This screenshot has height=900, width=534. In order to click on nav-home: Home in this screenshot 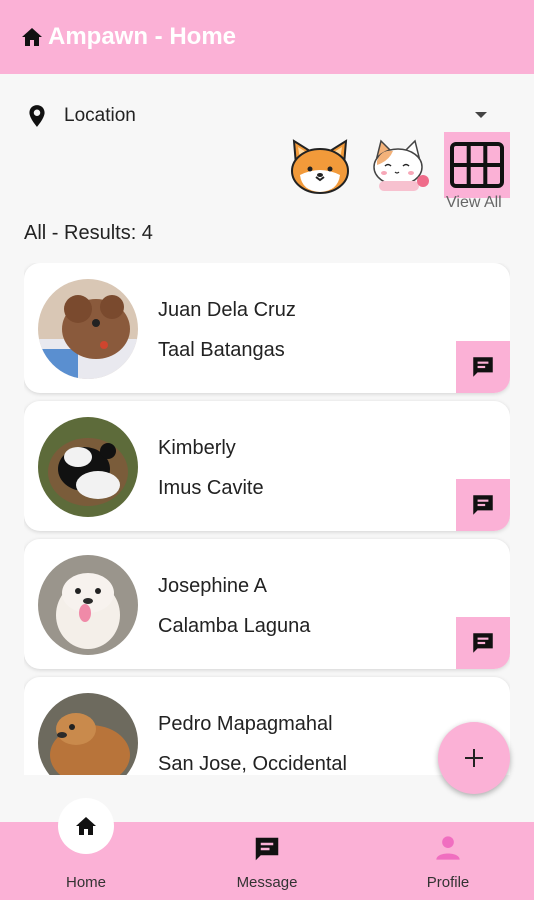, I will do `click(86, 849)`.